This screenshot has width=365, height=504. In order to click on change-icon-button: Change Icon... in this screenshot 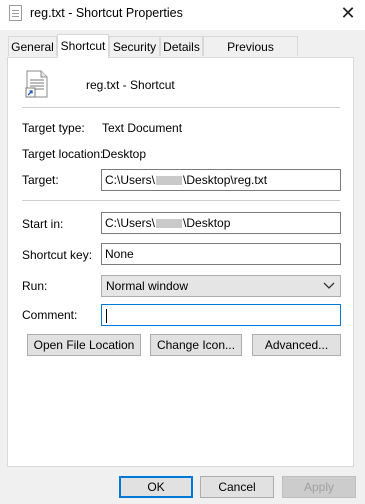, I will do `click(196, 345)`.